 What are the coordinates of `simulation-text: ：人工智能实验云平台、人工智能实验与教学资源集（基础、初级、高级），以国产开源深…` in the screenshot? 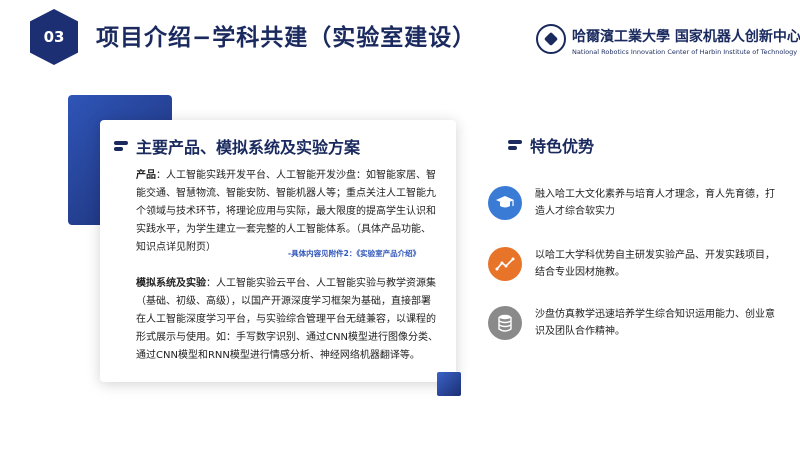 It's located at (287, 319).